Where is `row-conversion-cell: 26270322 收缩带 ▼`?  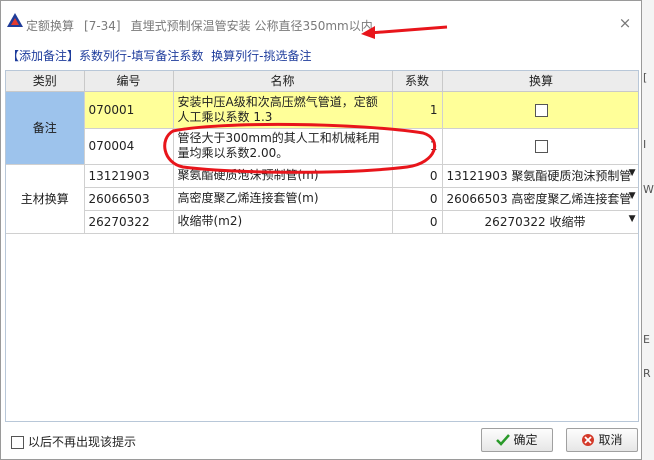 row-conversion-cell: 26270322 收缩带 ▼ is located at coordinates (540, 222).